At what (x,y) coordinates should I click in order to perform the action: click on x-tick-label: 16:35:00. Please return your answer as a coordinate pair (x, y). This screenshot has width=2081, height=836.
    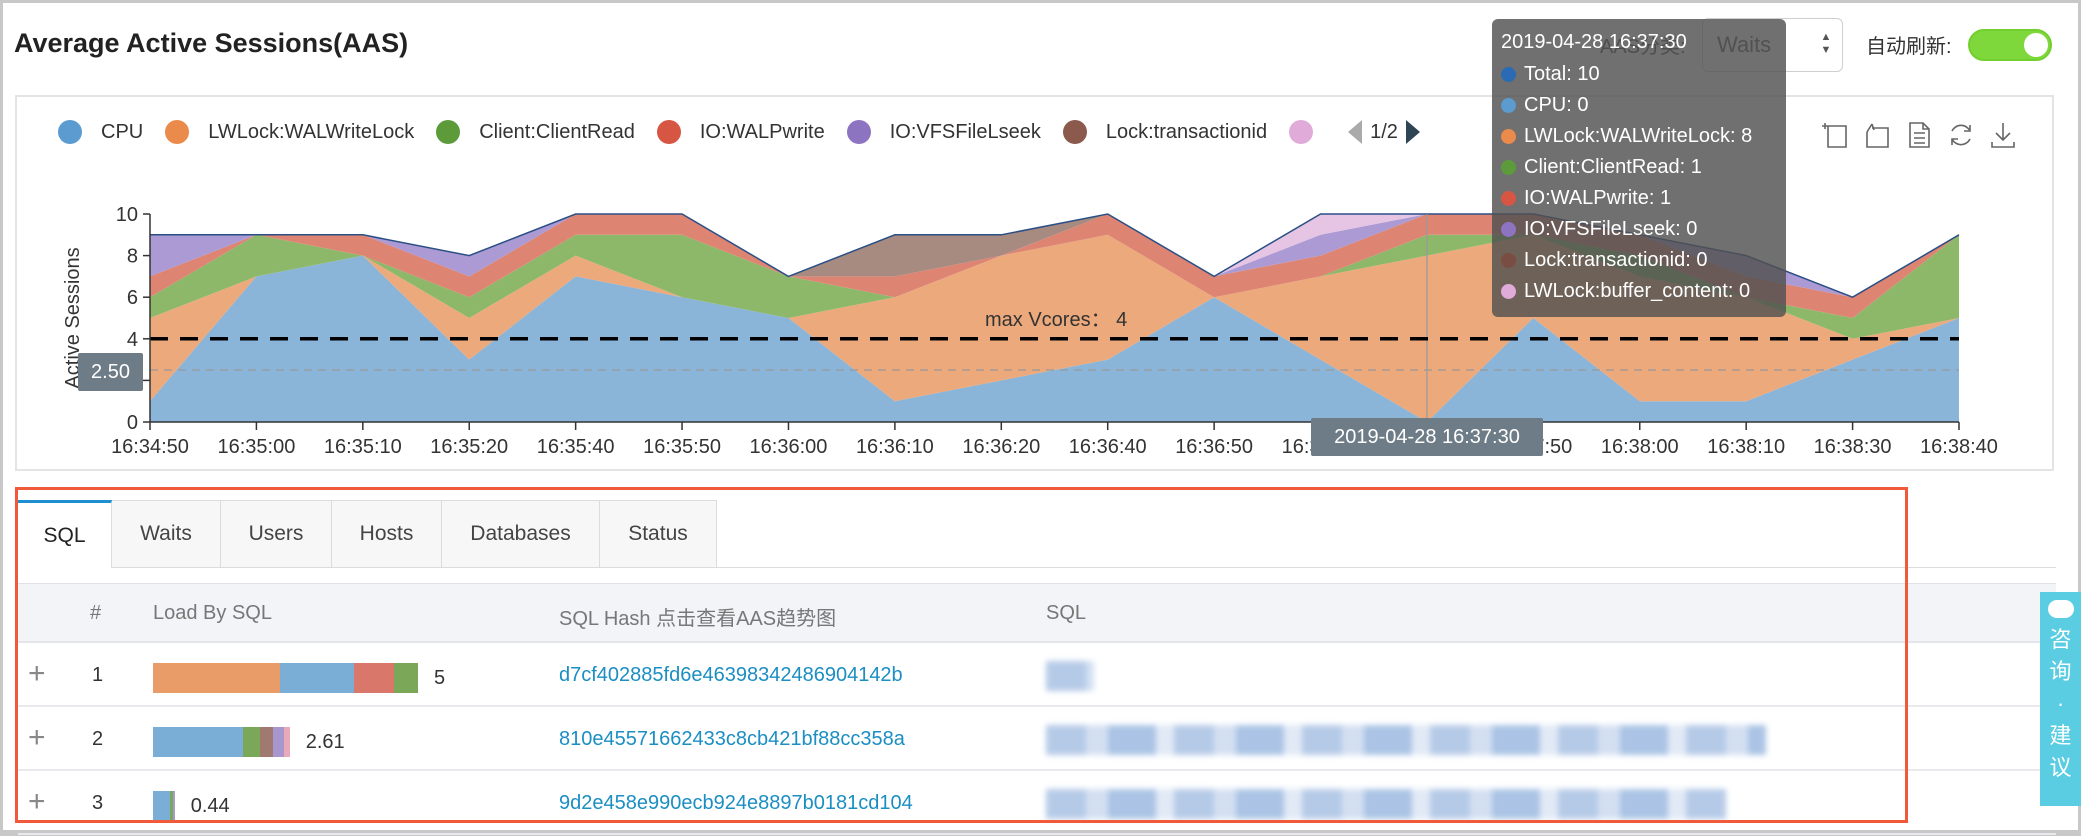
    Looking at the image, I should click on (256, 447).